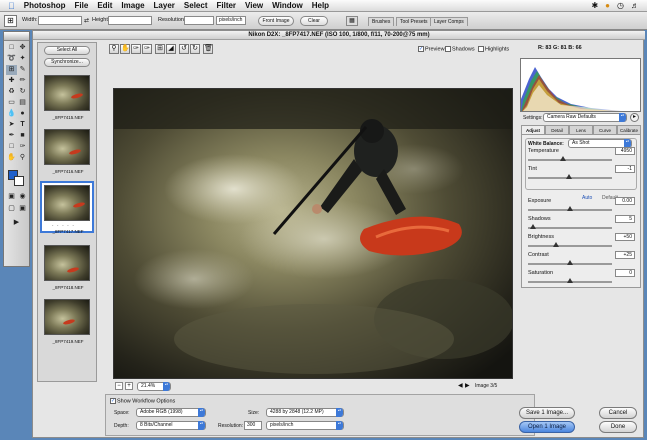  I want to click on show-workflow-options-checkbox: ✓ Show Workflow Options, so click(142, 401).